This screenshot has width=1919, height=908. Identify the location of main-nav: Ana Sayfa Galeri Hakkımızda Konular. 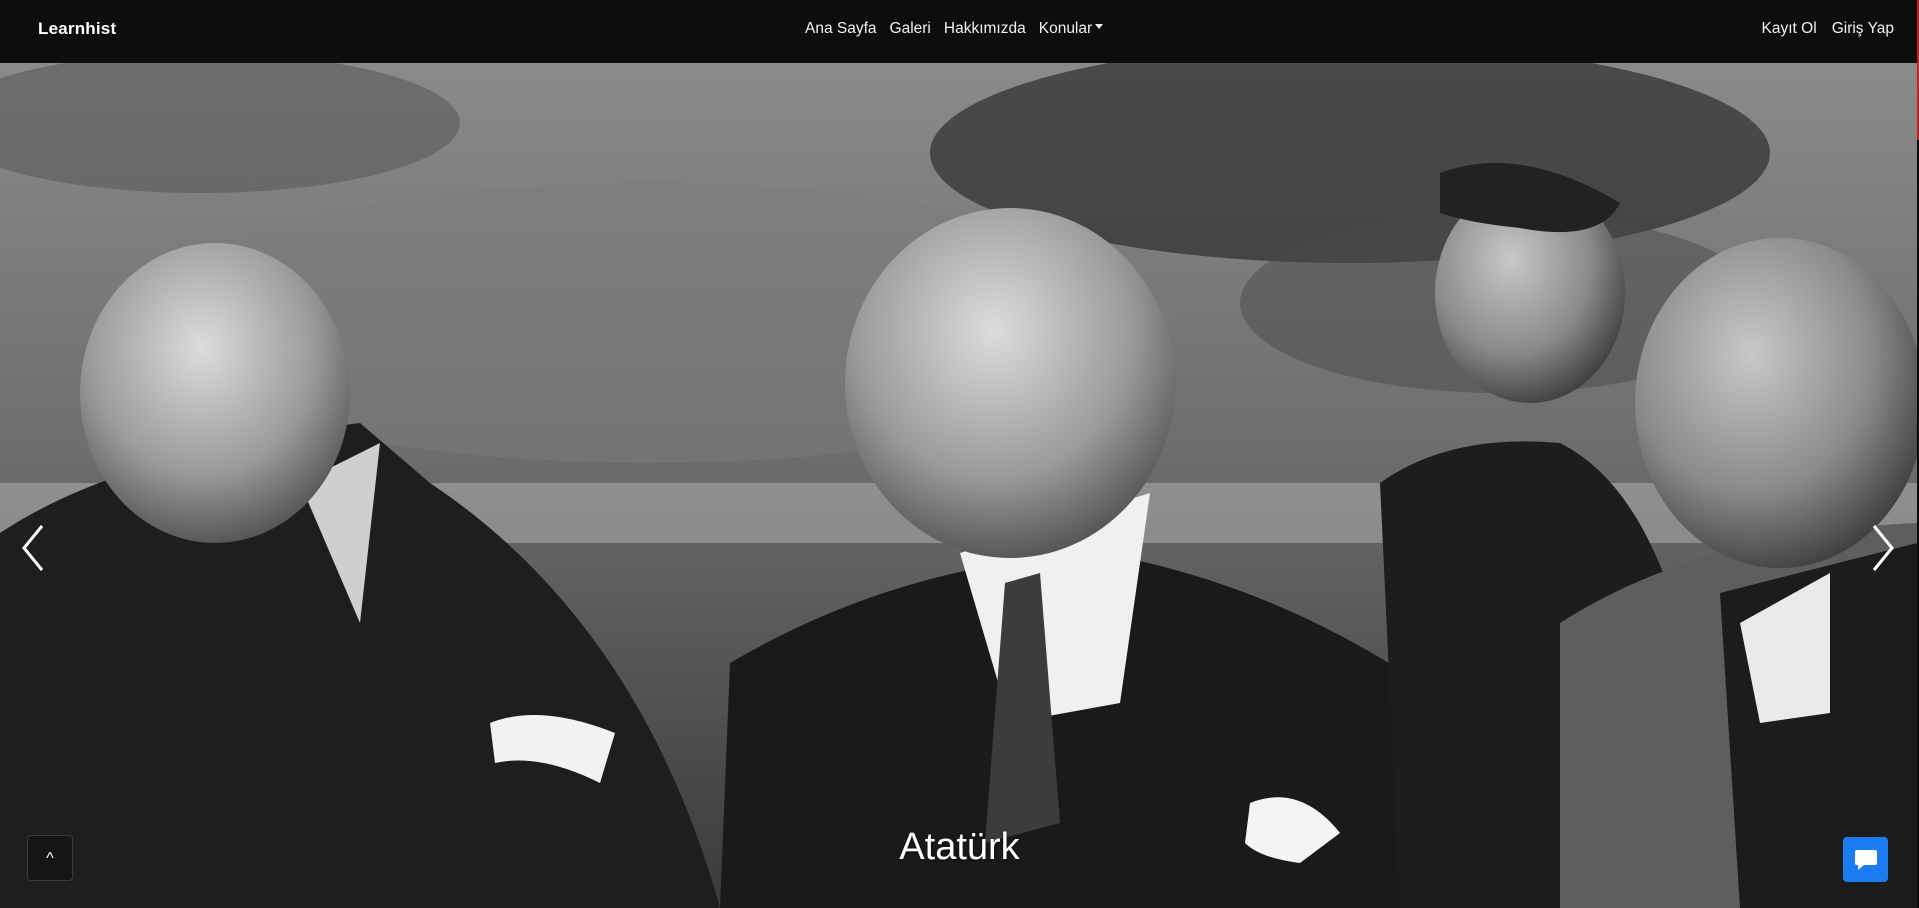
(954, 29).